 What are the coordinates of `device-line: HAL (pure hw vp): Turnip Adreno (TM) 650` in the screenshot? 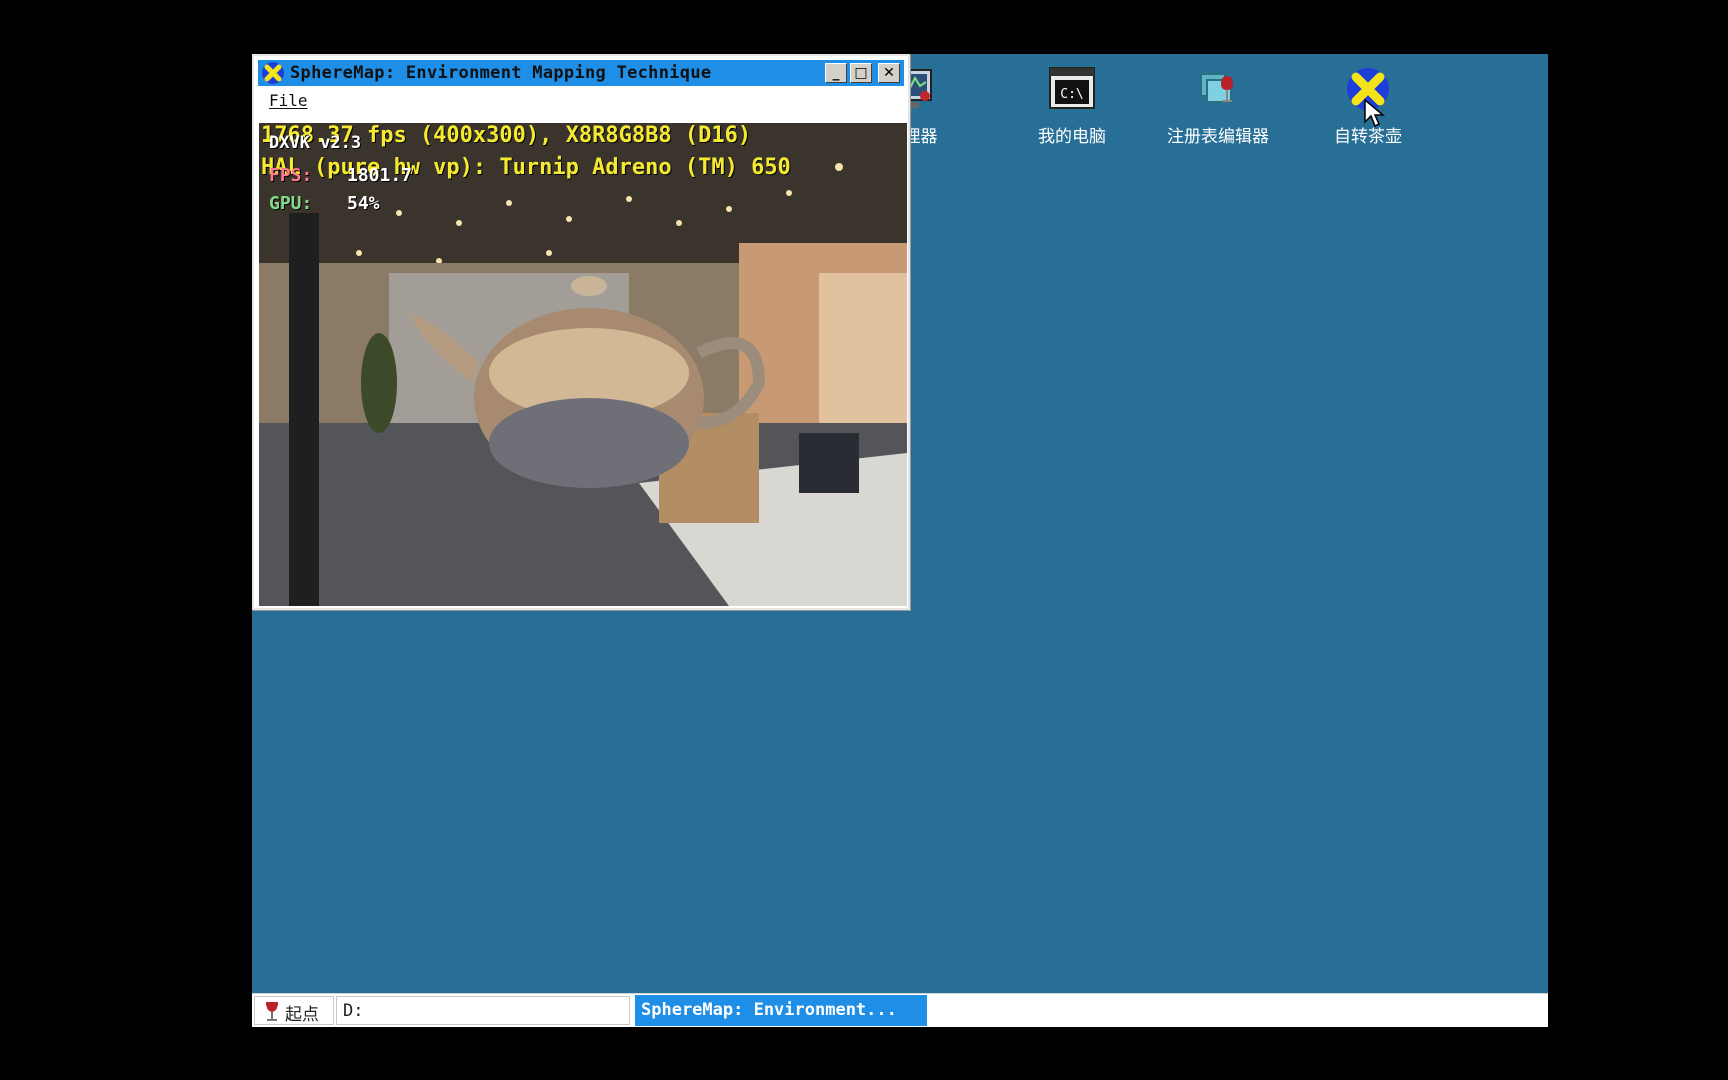 It's located at (526, 167).